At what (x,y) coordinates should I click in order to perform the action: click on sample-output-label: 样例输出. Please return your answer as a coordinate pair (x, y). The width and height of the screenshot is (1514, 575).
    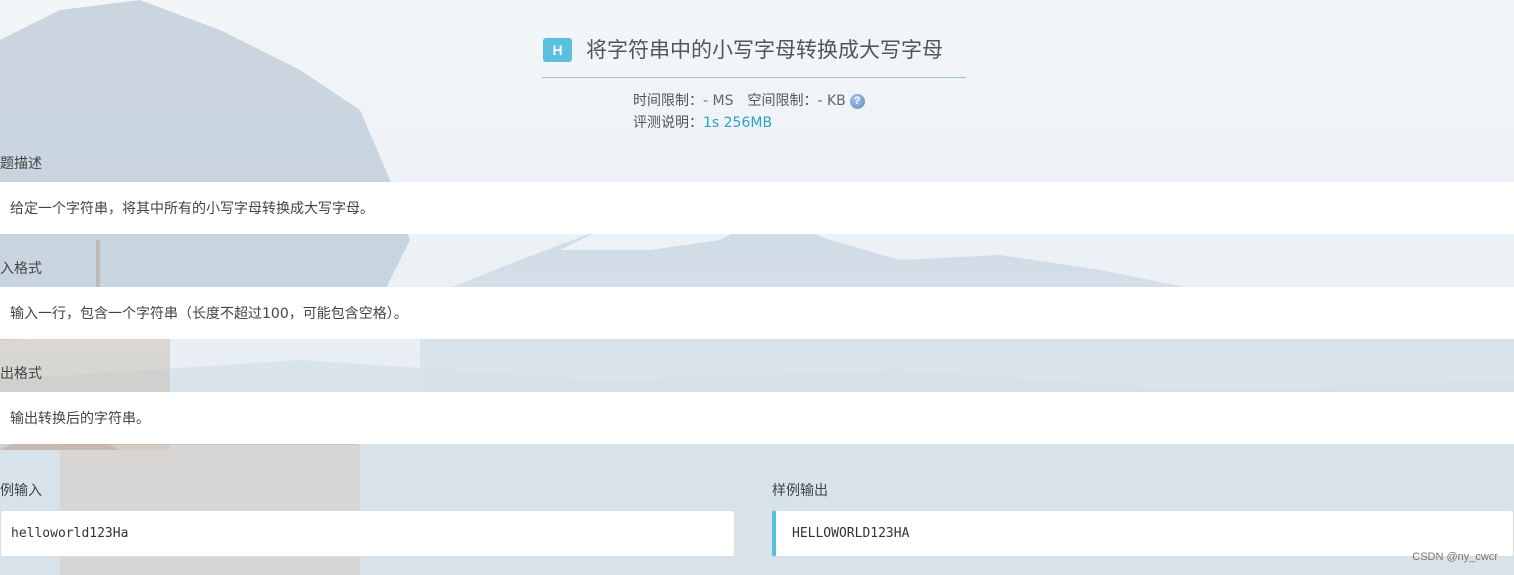
    Looking at the image, I should click on (800, 491).